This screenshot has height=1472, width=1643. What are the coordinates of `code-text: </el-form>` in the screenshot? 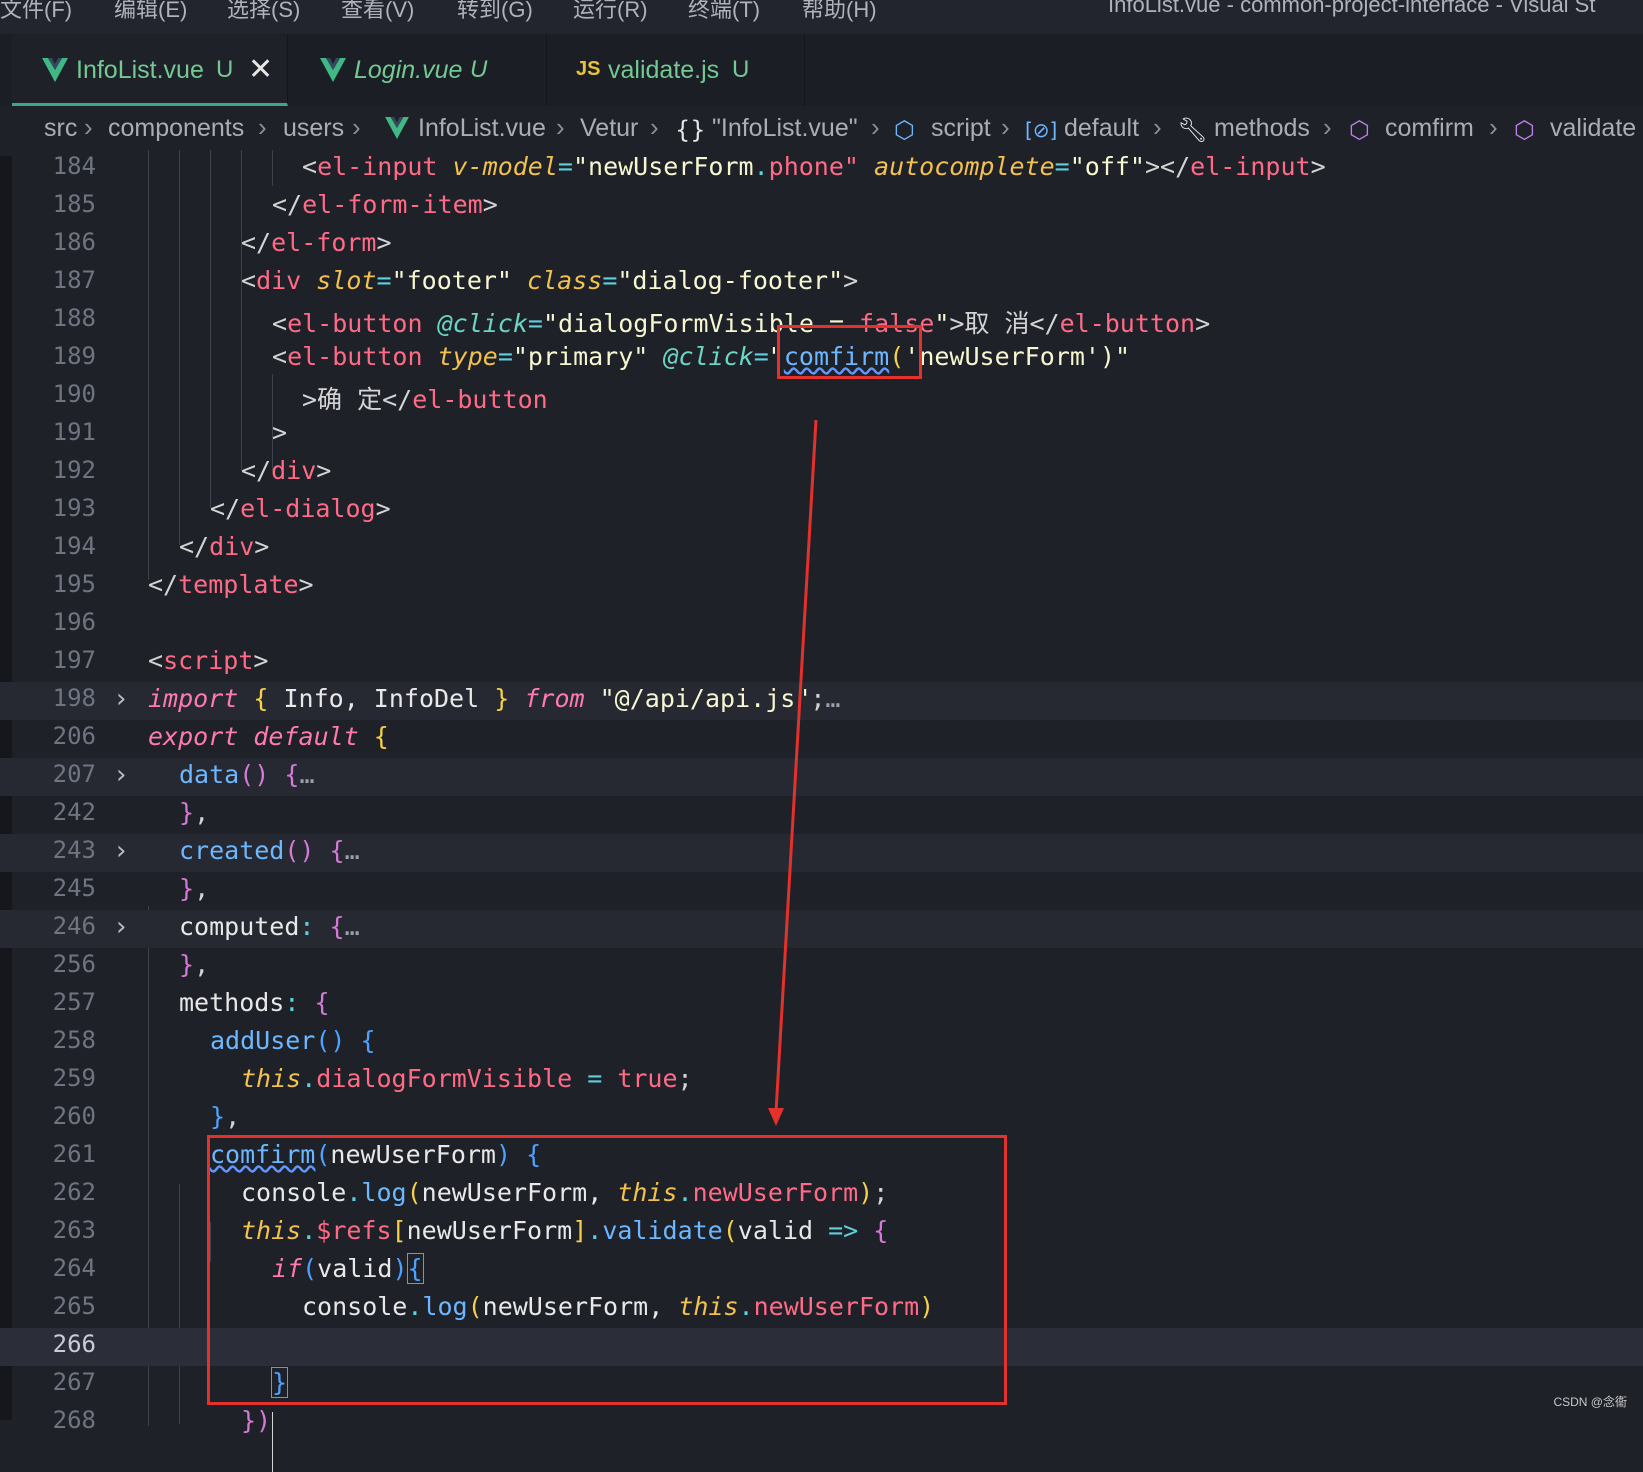 It's located at (316, 242).